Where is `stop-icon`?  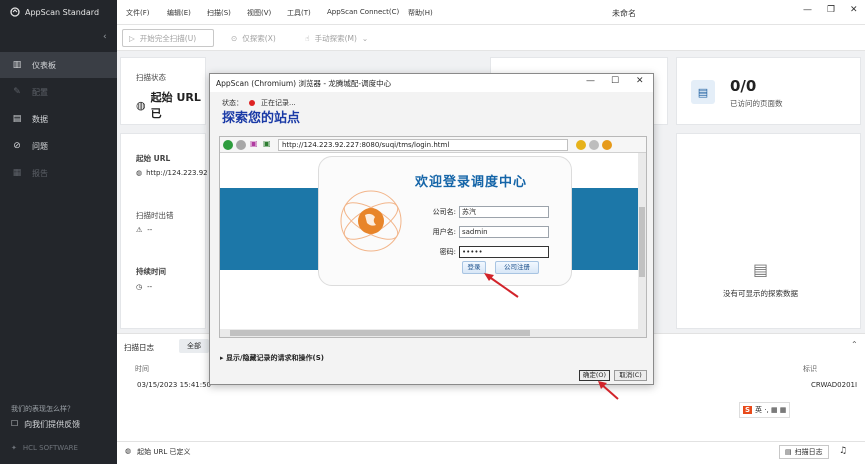
stop-icon is located at coordinates (581, 145).